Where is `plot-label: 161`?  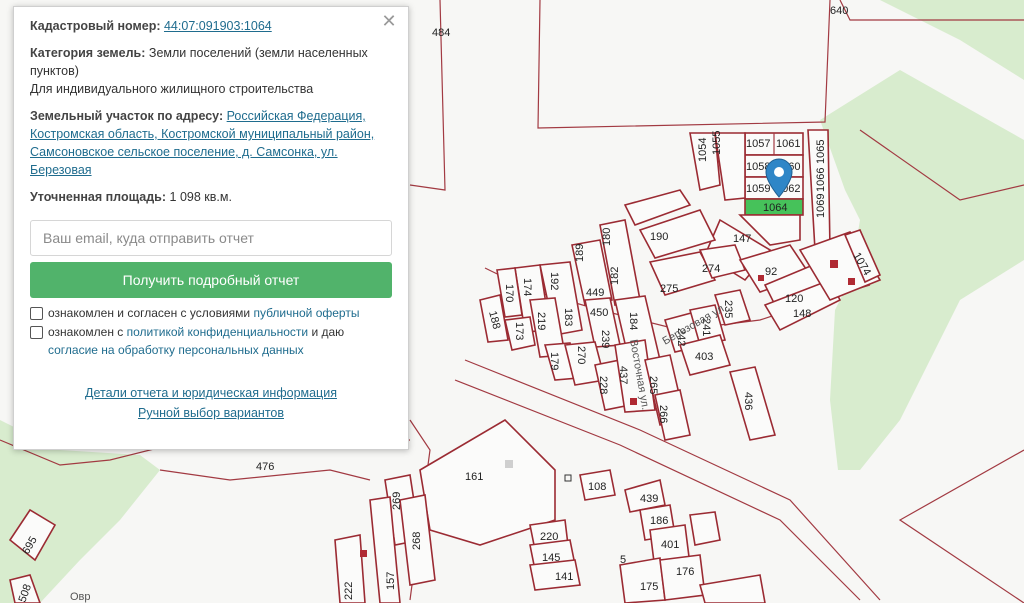
plot-label: 161 is located at coordinates (474, 477).